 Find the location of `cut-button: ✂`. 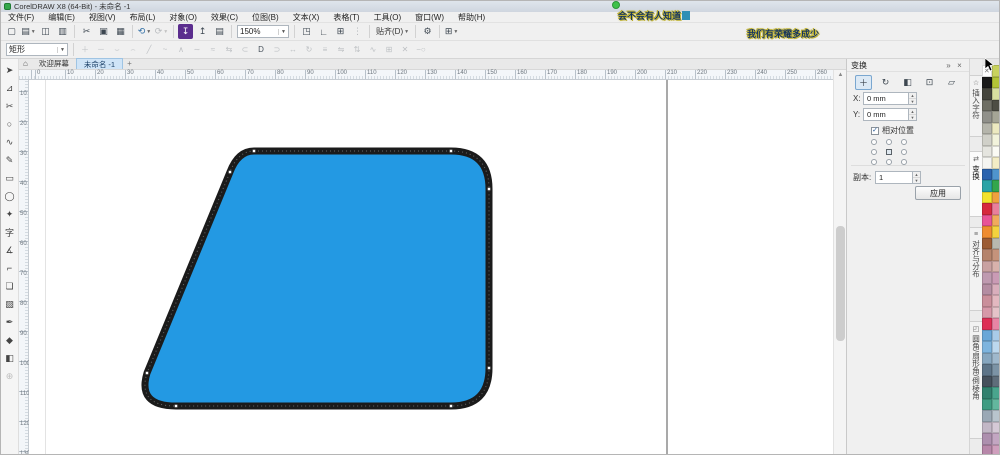

cut-button: ✂ is located at coordinates (86, 31).